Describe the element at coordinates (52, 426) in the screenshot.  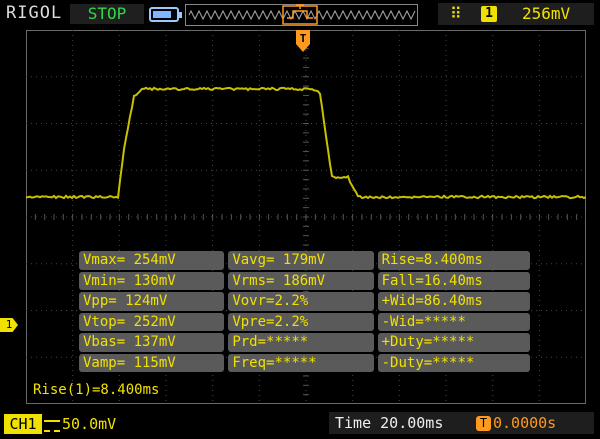
I see `dc-coupling-icon` at that location.